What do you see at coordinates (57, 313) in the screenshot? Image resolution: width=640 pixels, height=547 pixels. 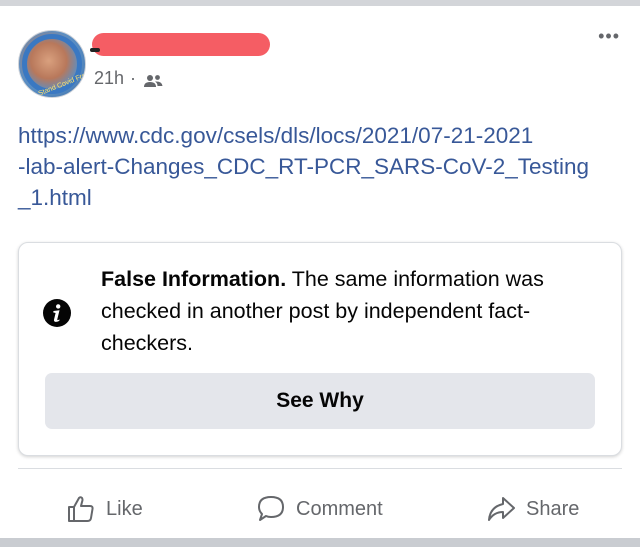 I see `info-icon` at bounding box center [57, 313].